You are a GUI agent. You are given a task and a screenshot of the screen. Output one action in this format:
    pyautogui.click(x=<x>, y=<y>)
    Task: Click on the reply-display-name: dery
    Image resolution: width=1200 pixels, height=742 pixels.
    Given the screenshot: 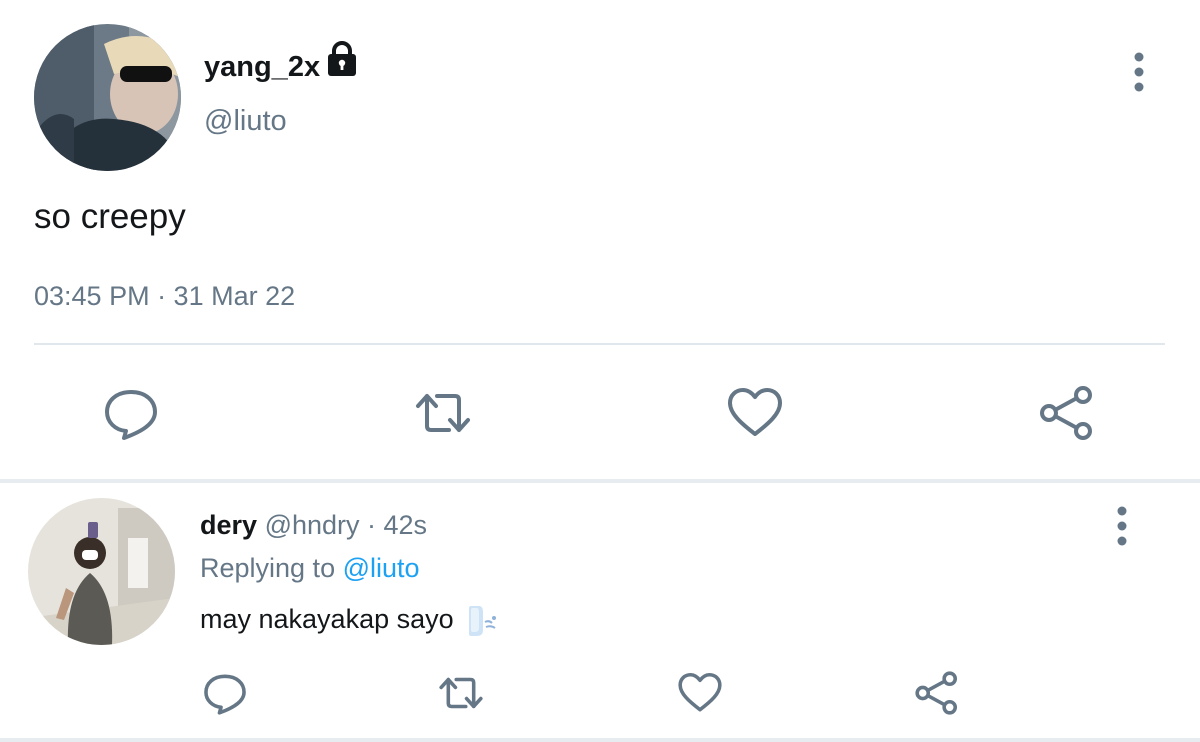 What is the action you would take?
    pyautogui.click(x=228, y=525)
    